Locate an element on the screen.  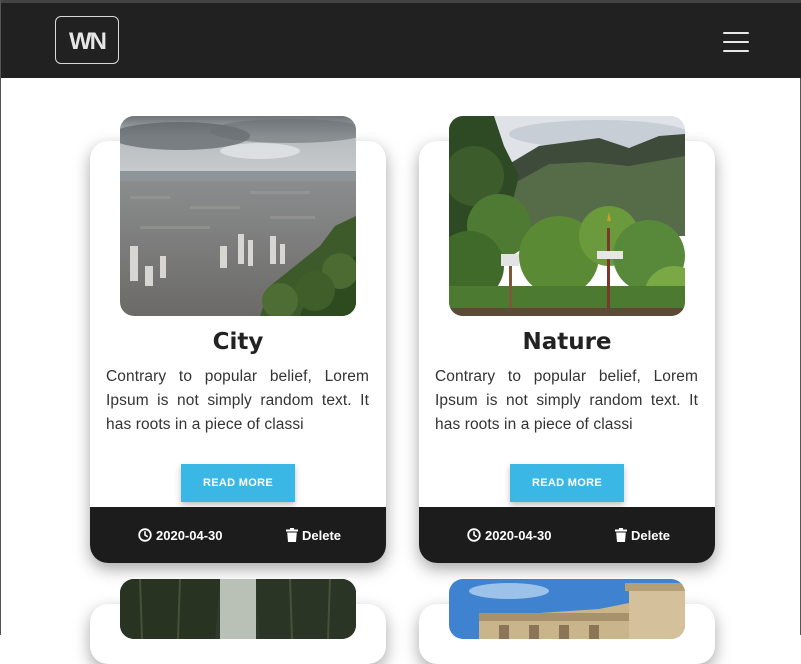
svg-text: WN is located at coordinates (87, 41).